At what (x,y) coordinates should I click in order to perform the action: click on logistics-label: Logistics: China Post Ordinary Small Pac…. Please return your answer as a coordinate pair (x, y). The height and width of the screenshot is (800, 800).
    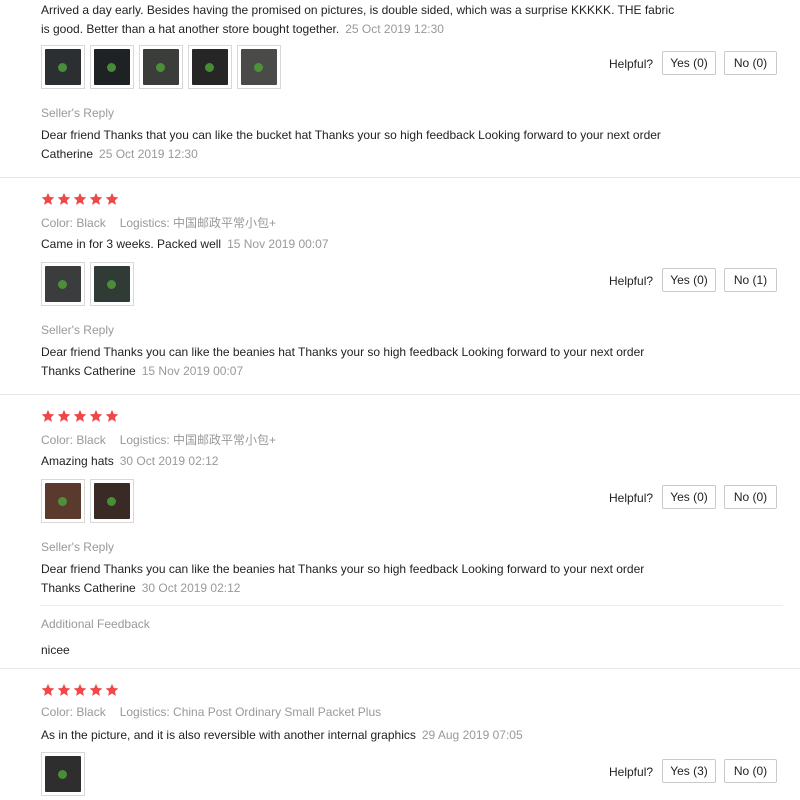
    Looking at the image, I should click on (250, 712).